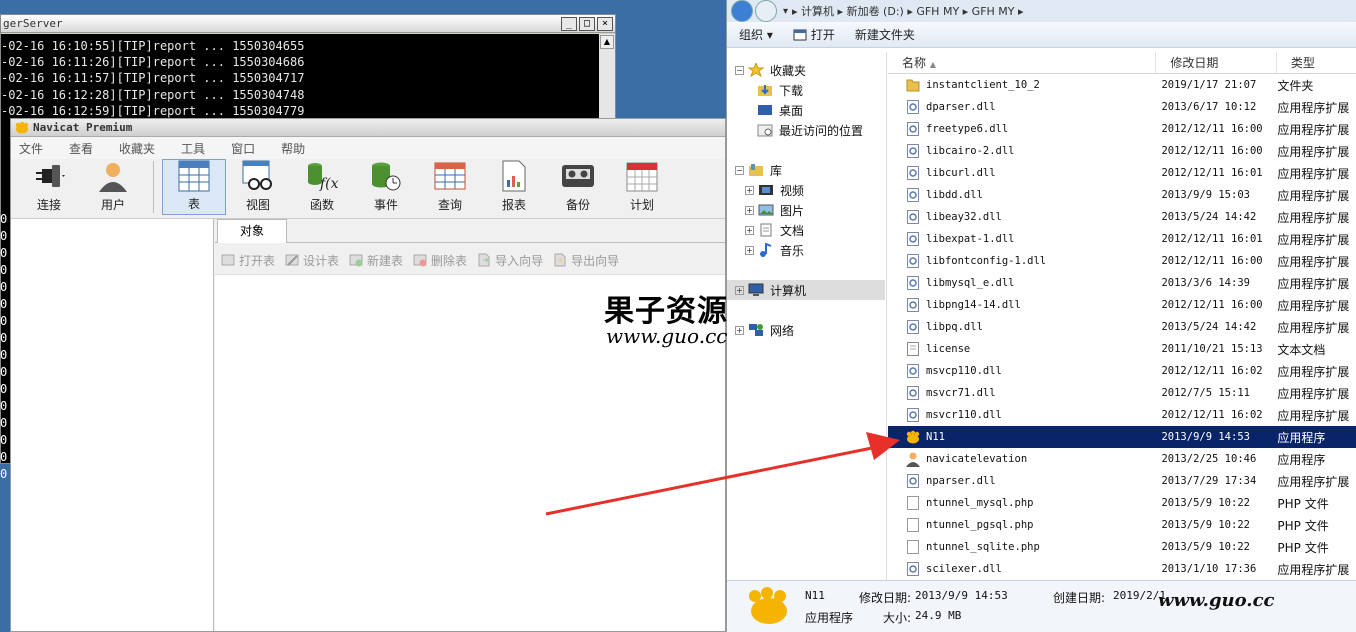 The width and height of the screenshot is (1356, 632). What do you see at coordinates (322, 187) in the screenshot?
I see `toolbar-function-button: f(x) 函数` at bounding box center [322, 187].